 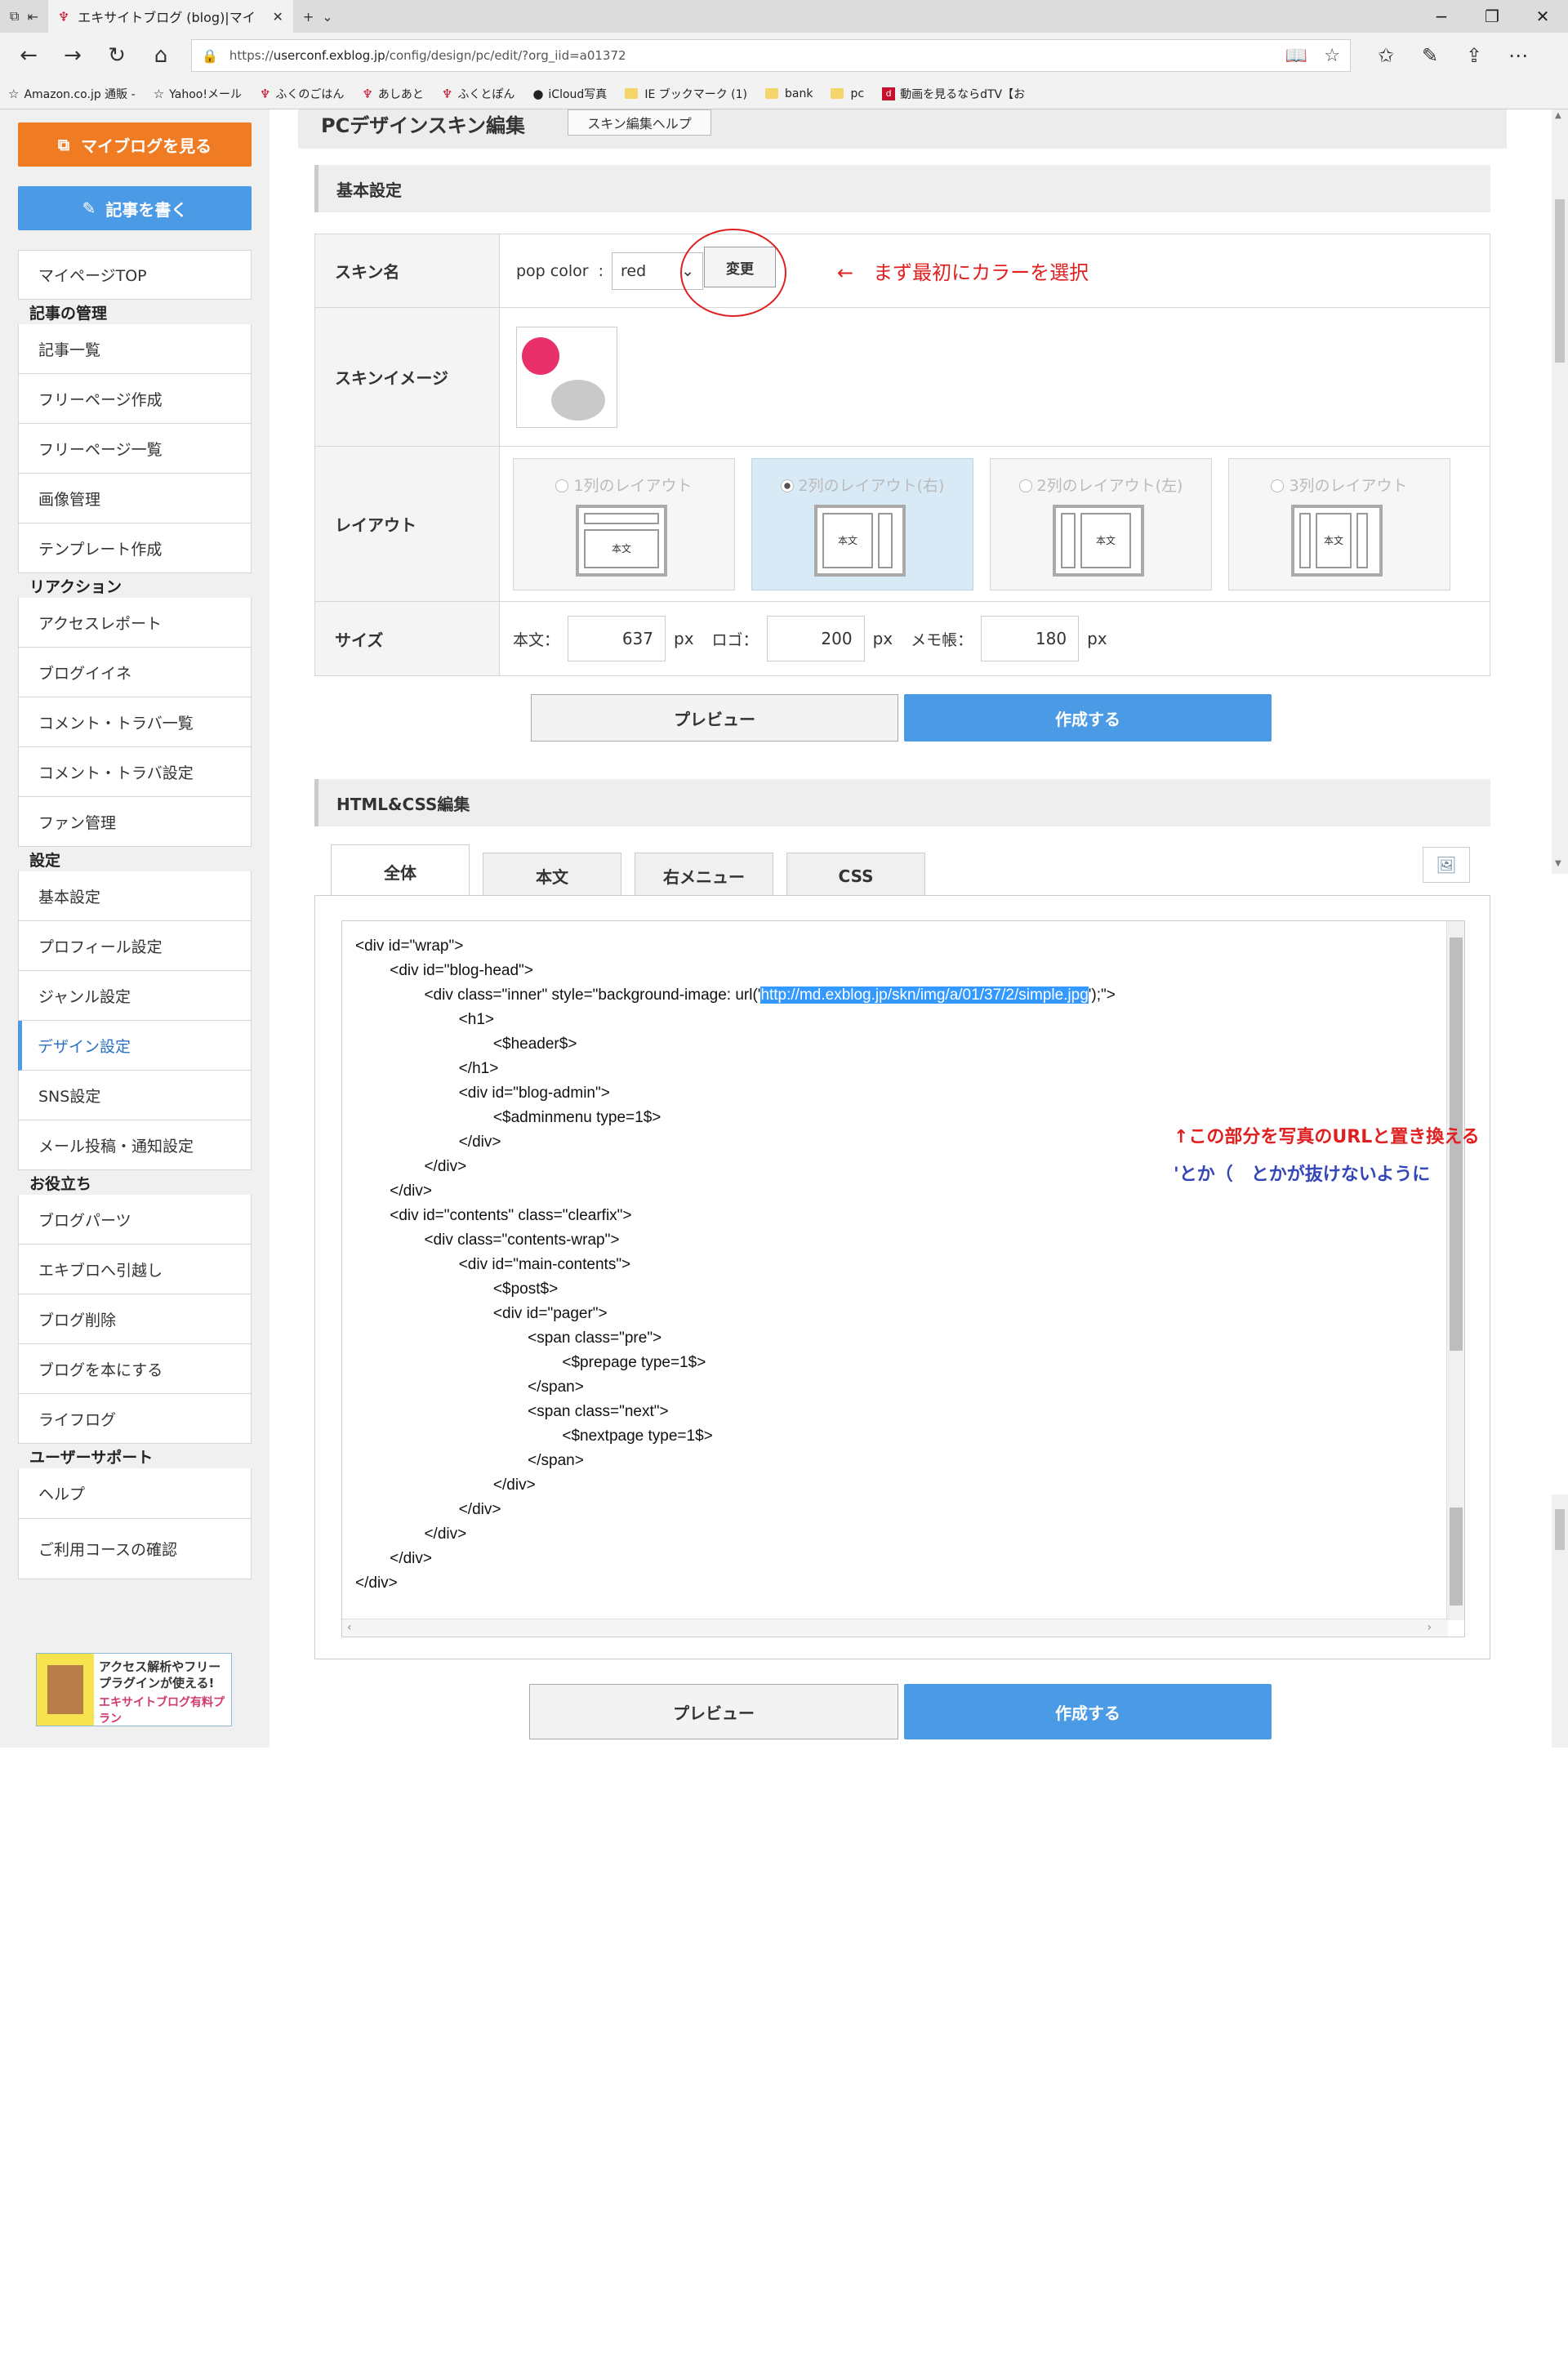 What do you see at coordinates (632, 93) in the screenshot?
I see `folder-icon` at bounding box center [632, 93].